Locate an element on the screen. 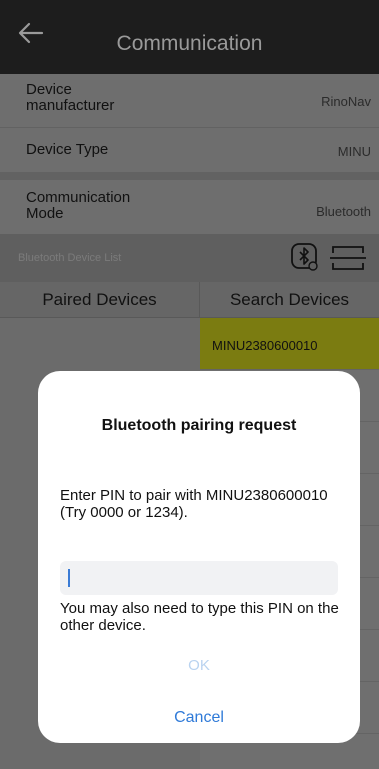  tab-search-devices: Search Devices is located at coordinates (289, 300).